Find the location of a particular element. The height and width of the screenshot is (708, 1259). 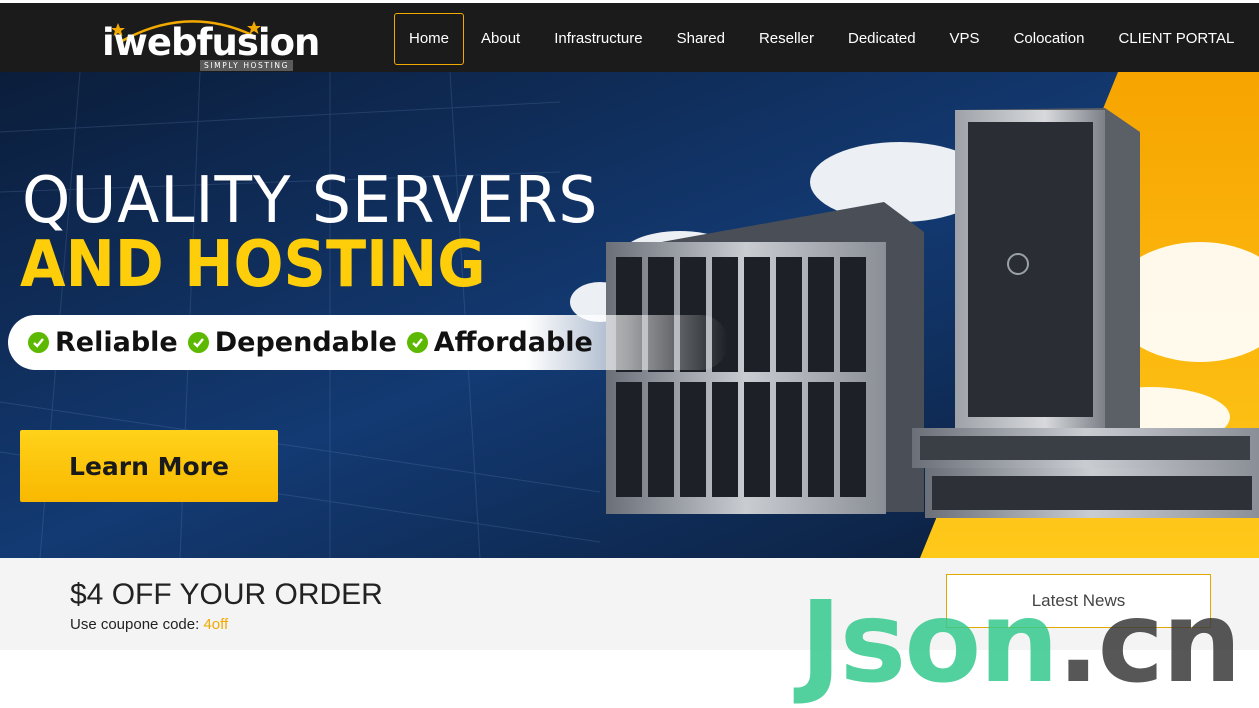

hero-headline-line1: QUALITY SERVERS is located at coordinates (310, 201).